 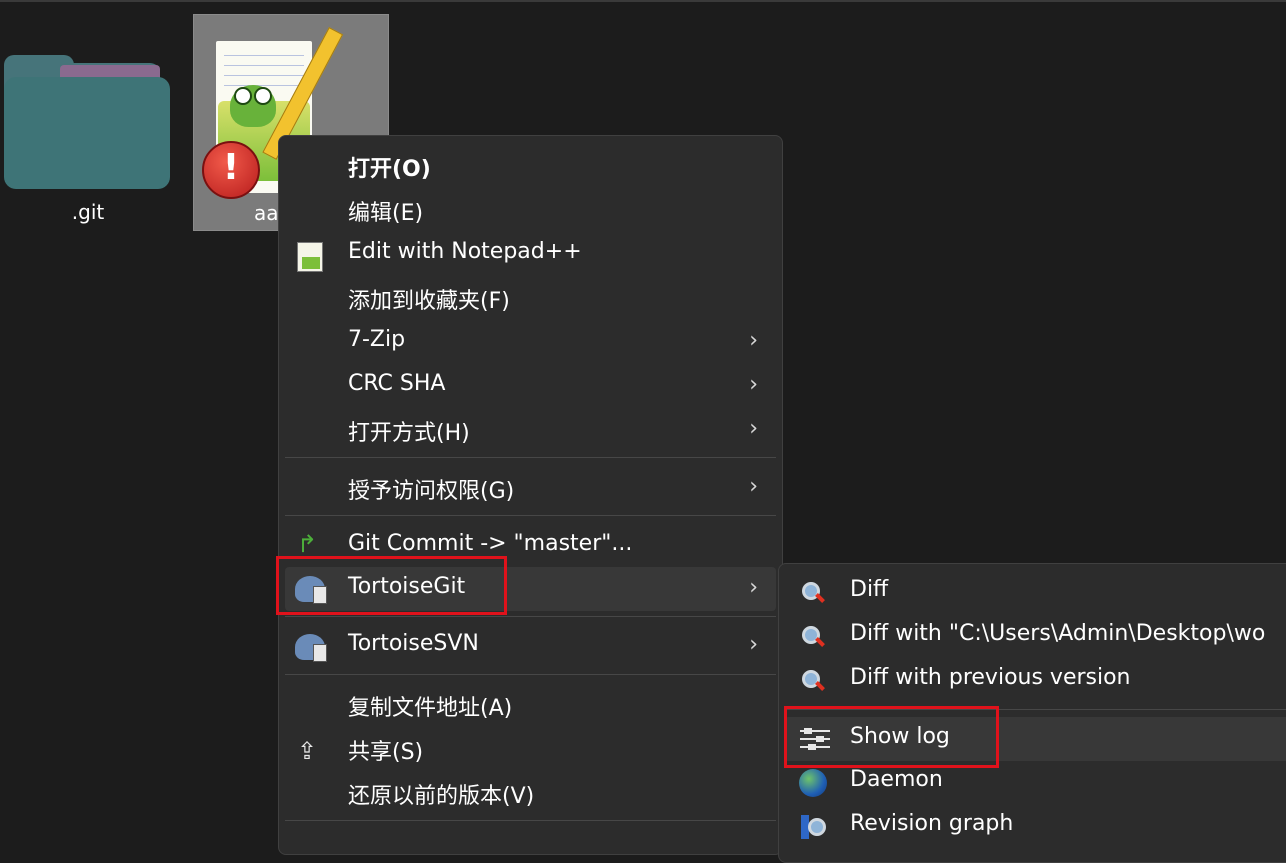 I want to click on share-icon: ⇪, so click(x=310, y=750).